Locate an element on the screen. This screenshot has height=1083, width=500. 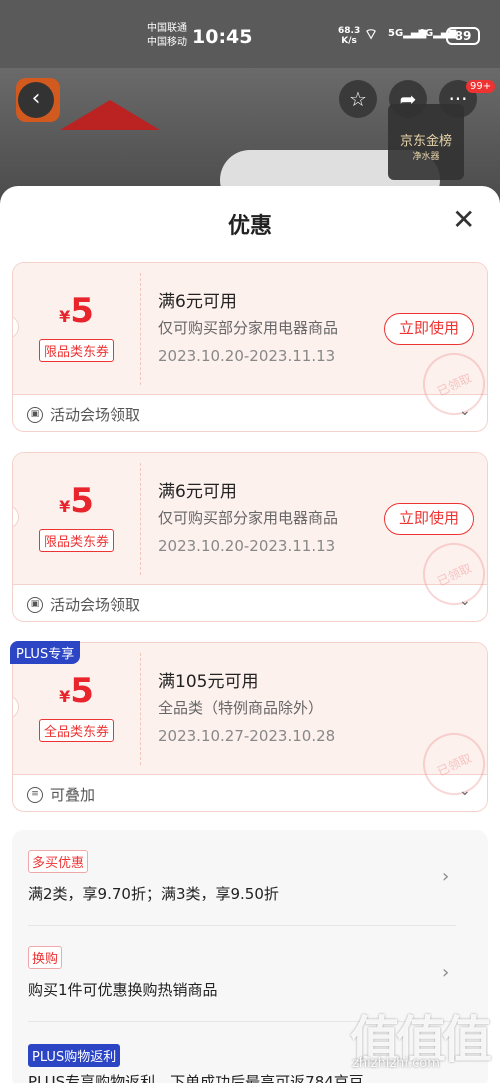
close-icon: ✕ is located at coordinates (464, 219).